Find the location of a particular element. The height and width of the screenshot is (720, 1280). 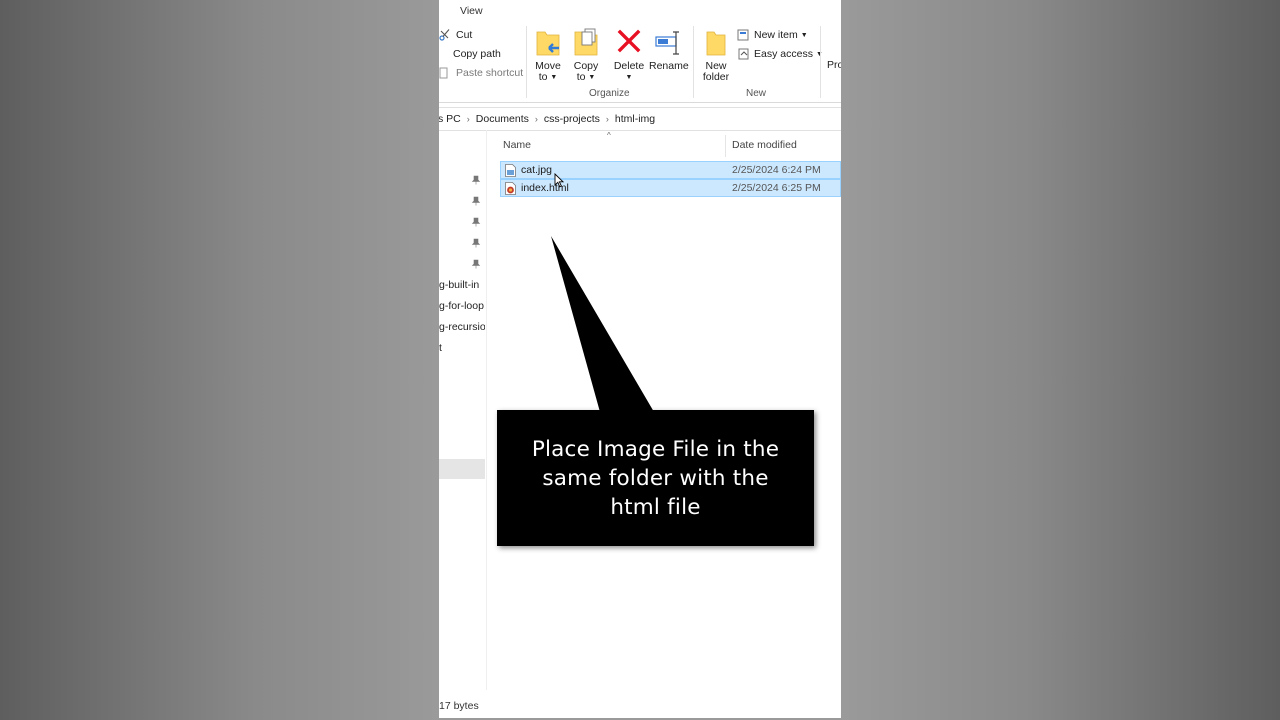

copy-path-button: Copy path is located at coordinates (470, 54).